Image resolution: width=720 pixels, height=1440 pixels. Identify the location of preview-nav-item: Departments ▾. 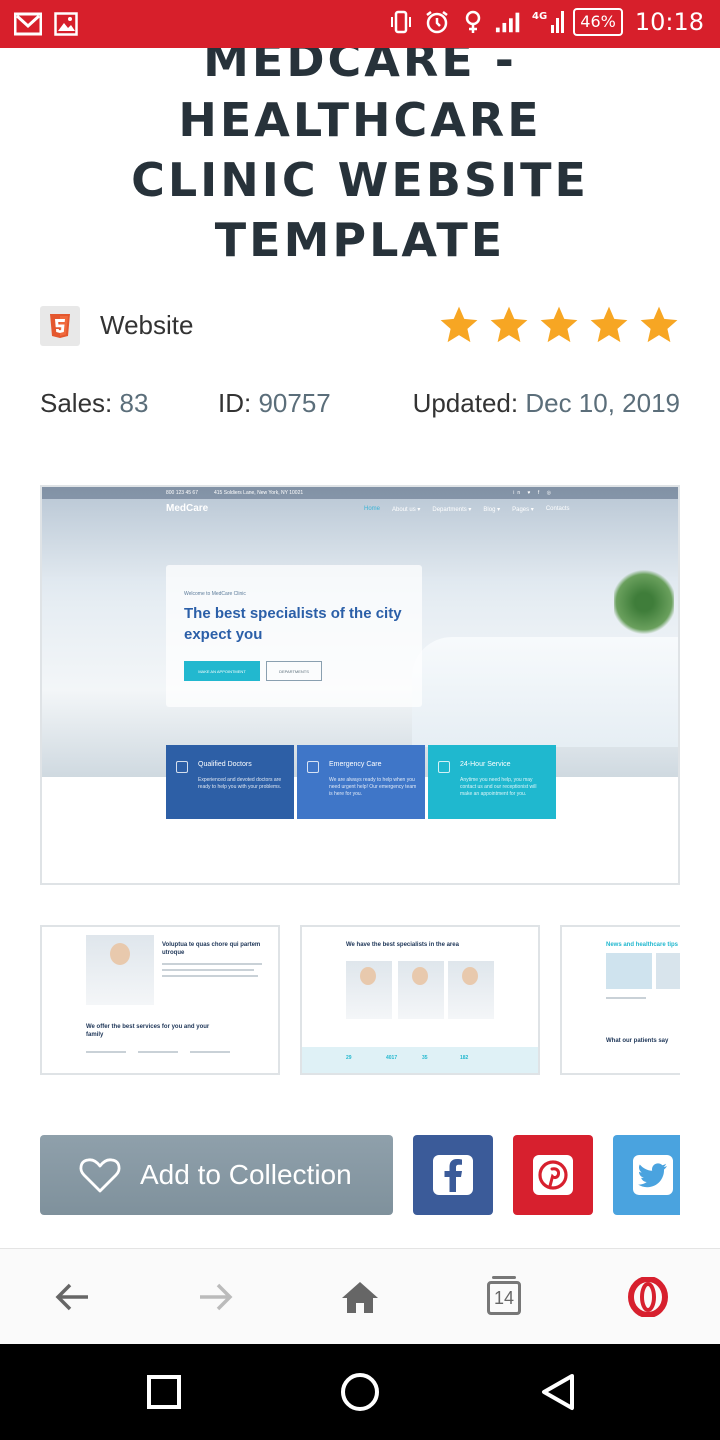
(452, 510).